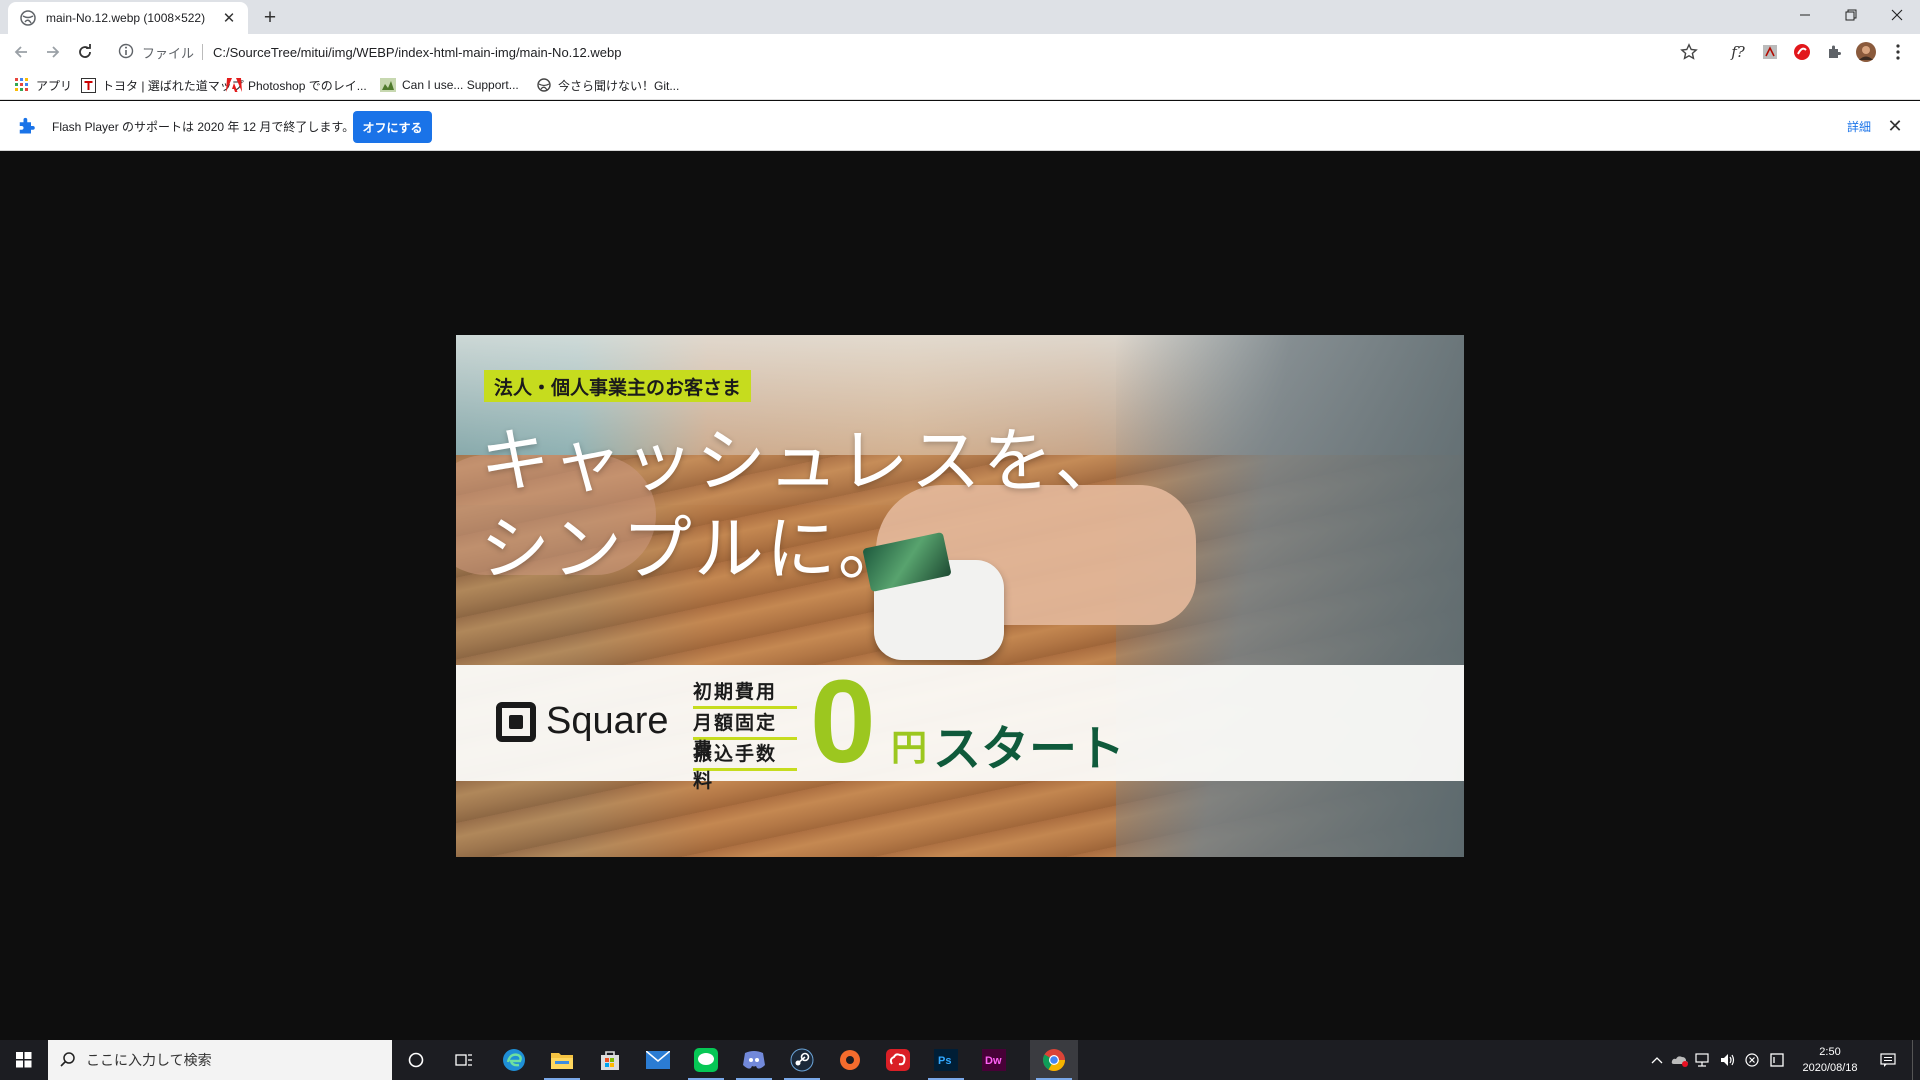 The height and width of the screenshot is (1080, 1920). Describe the element at coordinates (909, 747) in the screenshot. I see `yen-label: 円` at that location.